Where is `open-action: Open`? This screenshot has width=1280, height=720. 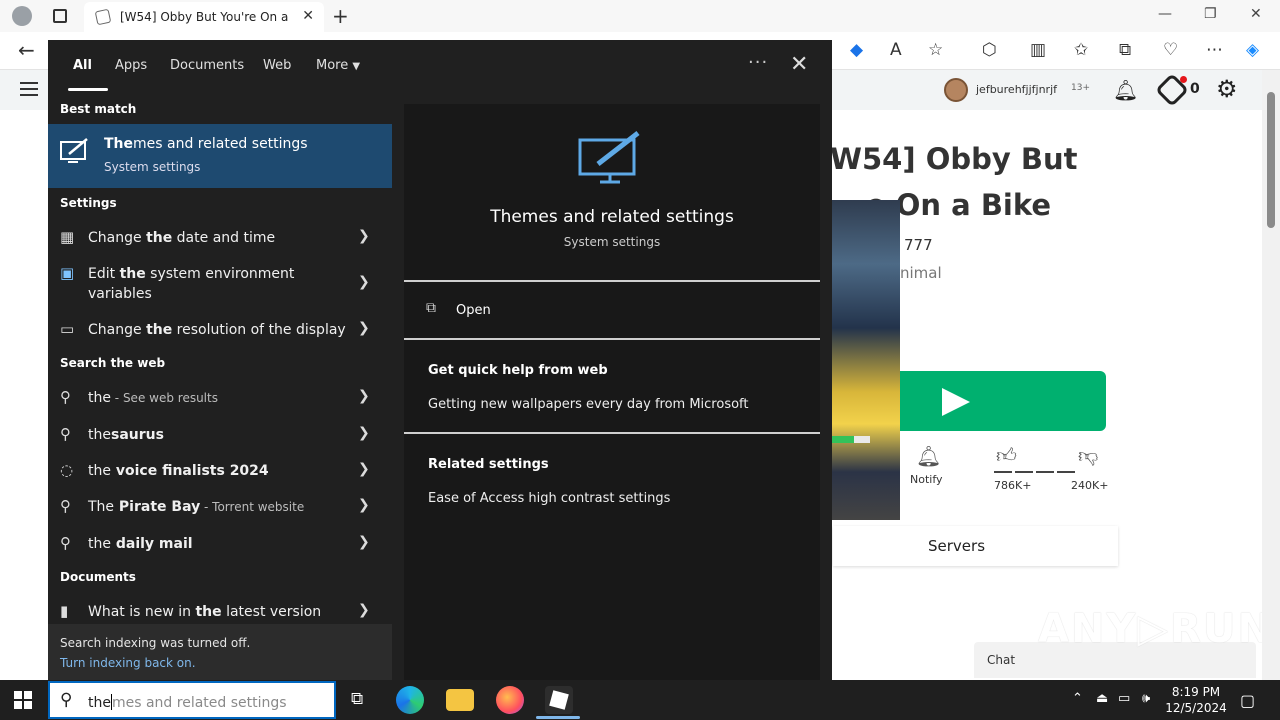 open-action: Open is located at coordinates (473, 310).